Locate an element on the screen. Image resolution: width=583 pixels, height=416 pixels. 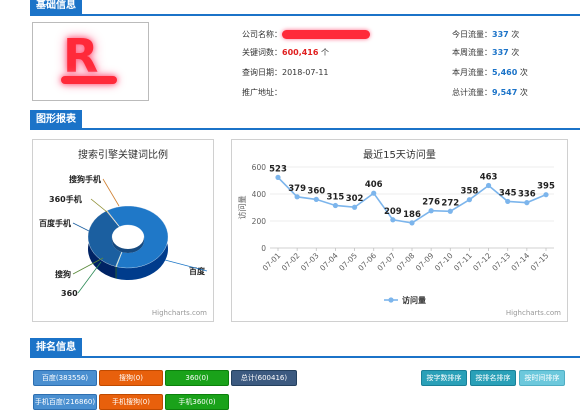
legend-marker is located at coordinates (391, 300).